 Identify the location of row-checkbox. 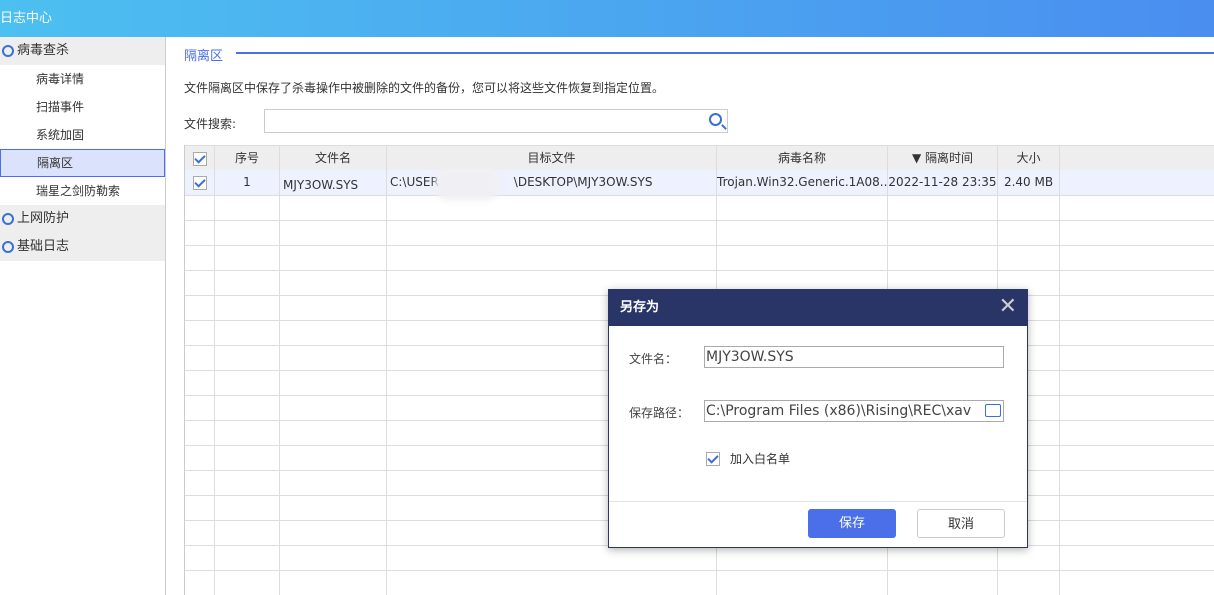
(200, 182).